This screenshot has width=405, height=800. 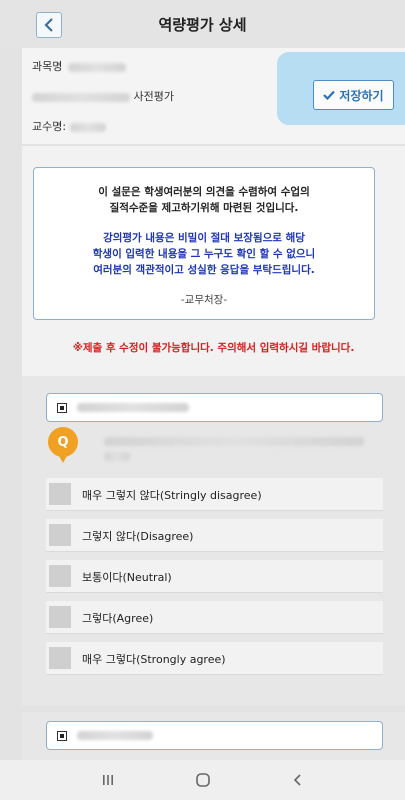 What do you see at coordinates (214, 617) in the screenshot?
I see `answer-option: 그렇다(Agree)` at bounding box center [214, 617].